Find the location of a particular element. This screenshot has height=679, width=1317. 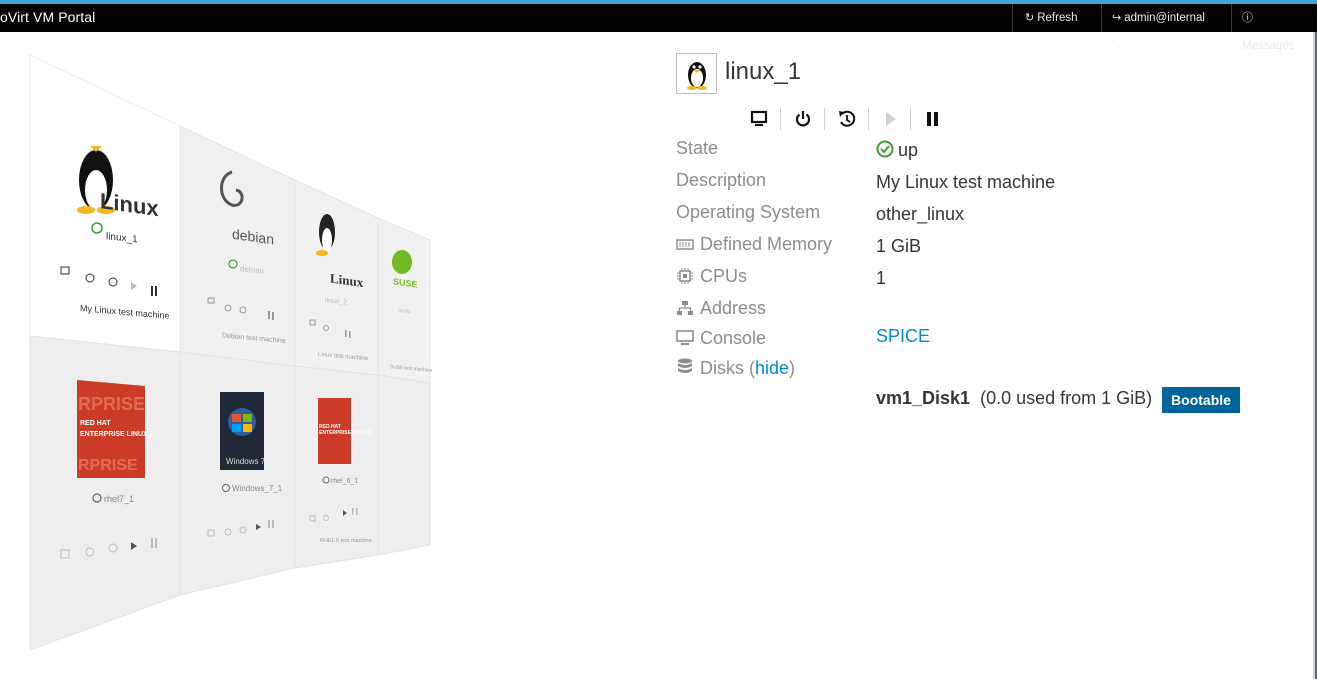

power-icon is located at coordinates (803, 119).